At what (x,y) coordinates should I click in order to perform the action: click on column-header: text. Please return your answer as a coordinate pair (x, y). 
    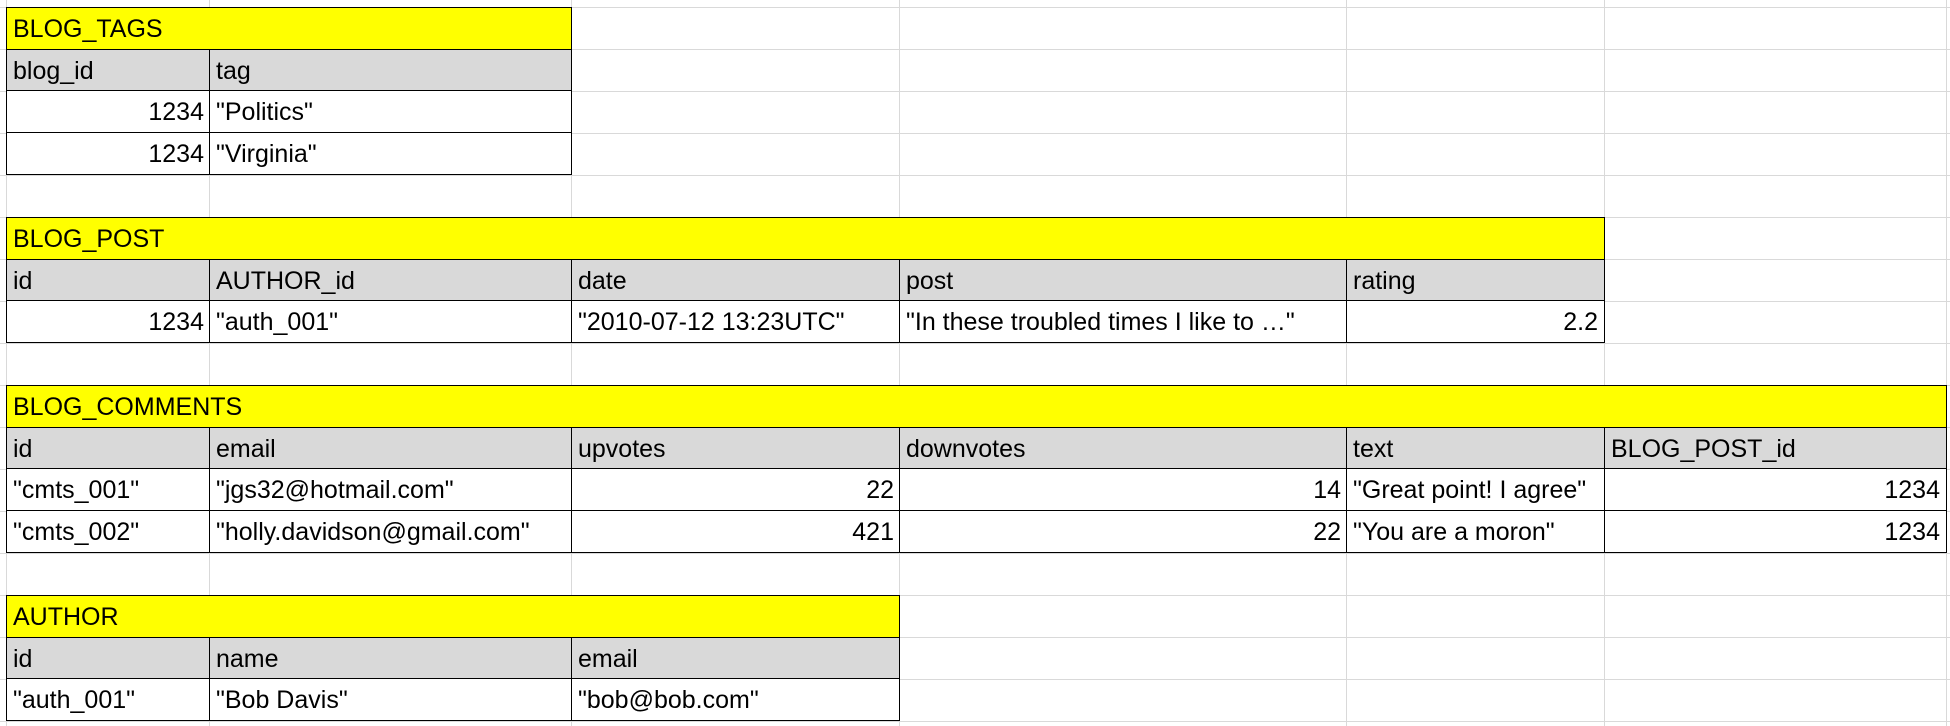
    Looking at the image, I should click on (1475, 448).